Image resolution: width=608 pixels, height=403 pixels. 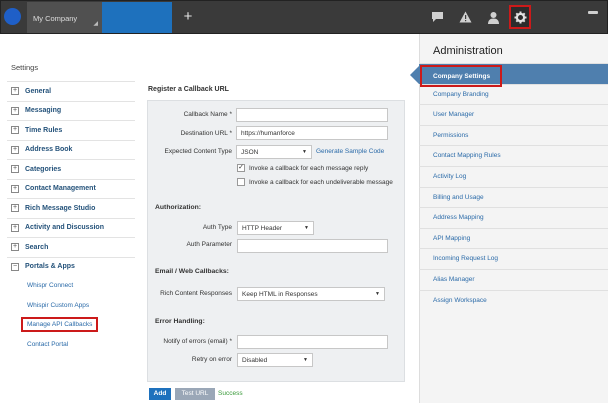 I want to click on chat-icon, so click(x=437, y=17).